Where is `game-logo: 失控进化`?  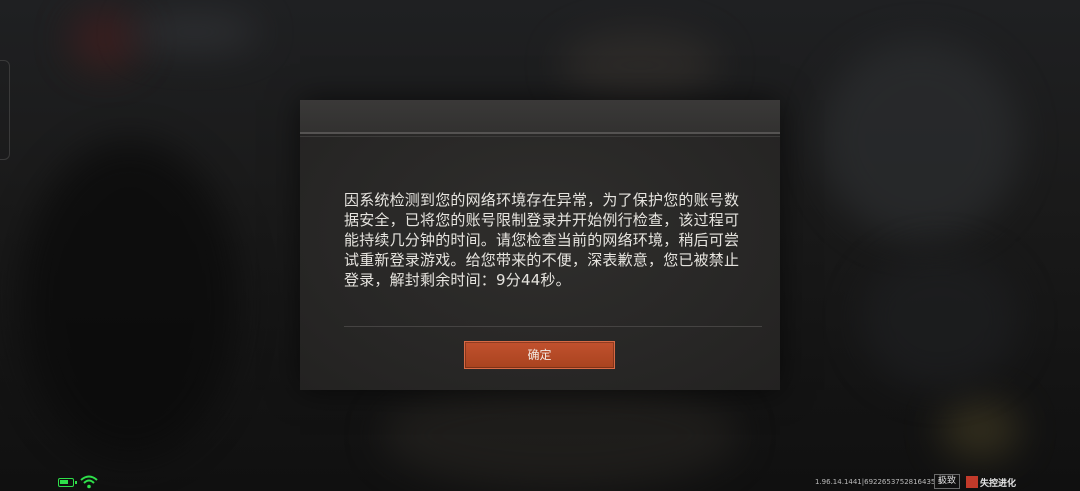
game-logo: 失控进化 is located at coordinates (991, 482).